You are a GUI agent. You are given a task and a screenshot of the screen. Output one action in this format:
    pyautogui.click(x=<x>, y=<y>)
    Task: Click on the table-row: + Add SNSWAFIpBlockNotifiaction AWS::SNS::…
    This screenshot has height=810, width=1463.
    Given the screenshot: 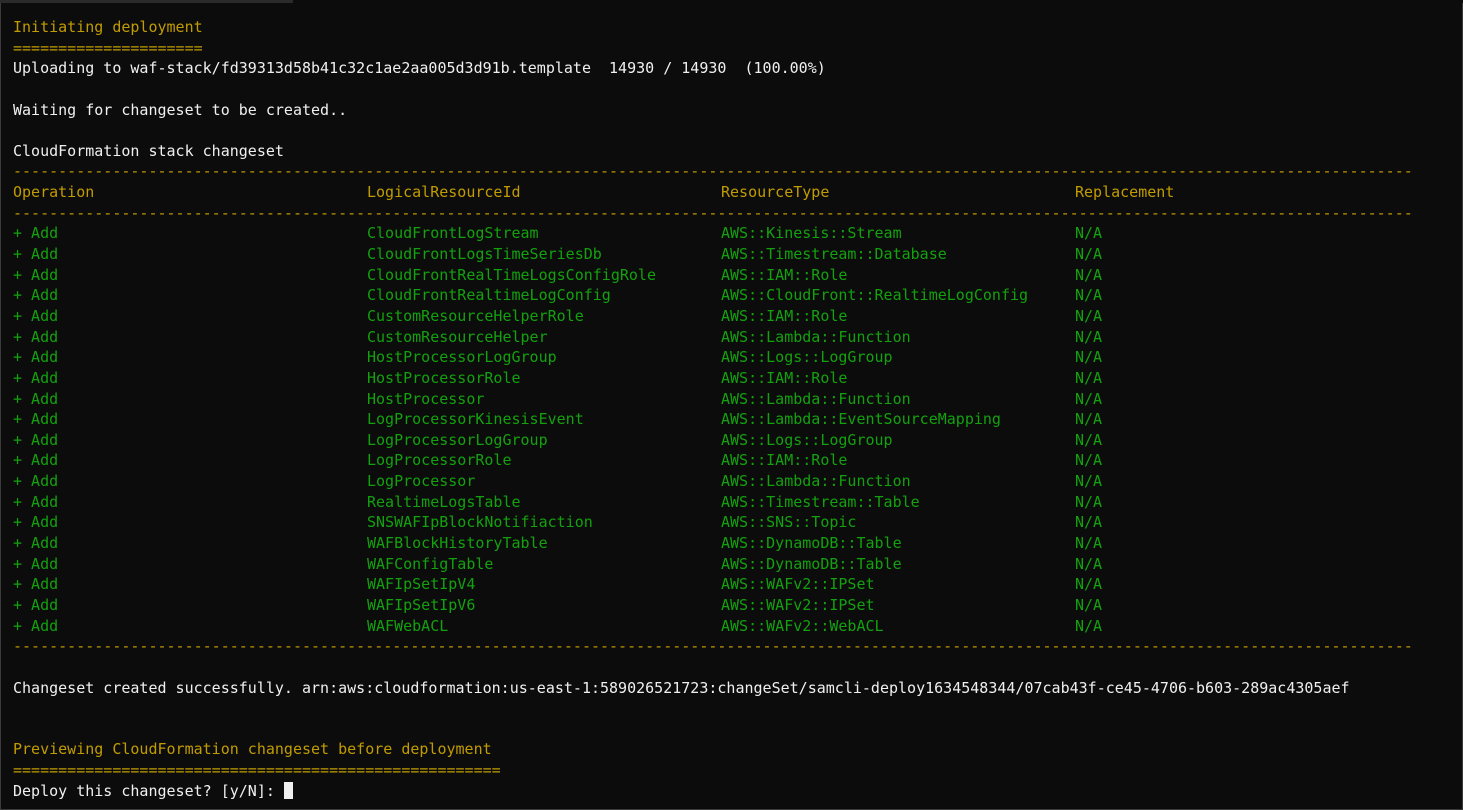 What is the action you would take?
    pyautogui.click(x=733, y=522)
    